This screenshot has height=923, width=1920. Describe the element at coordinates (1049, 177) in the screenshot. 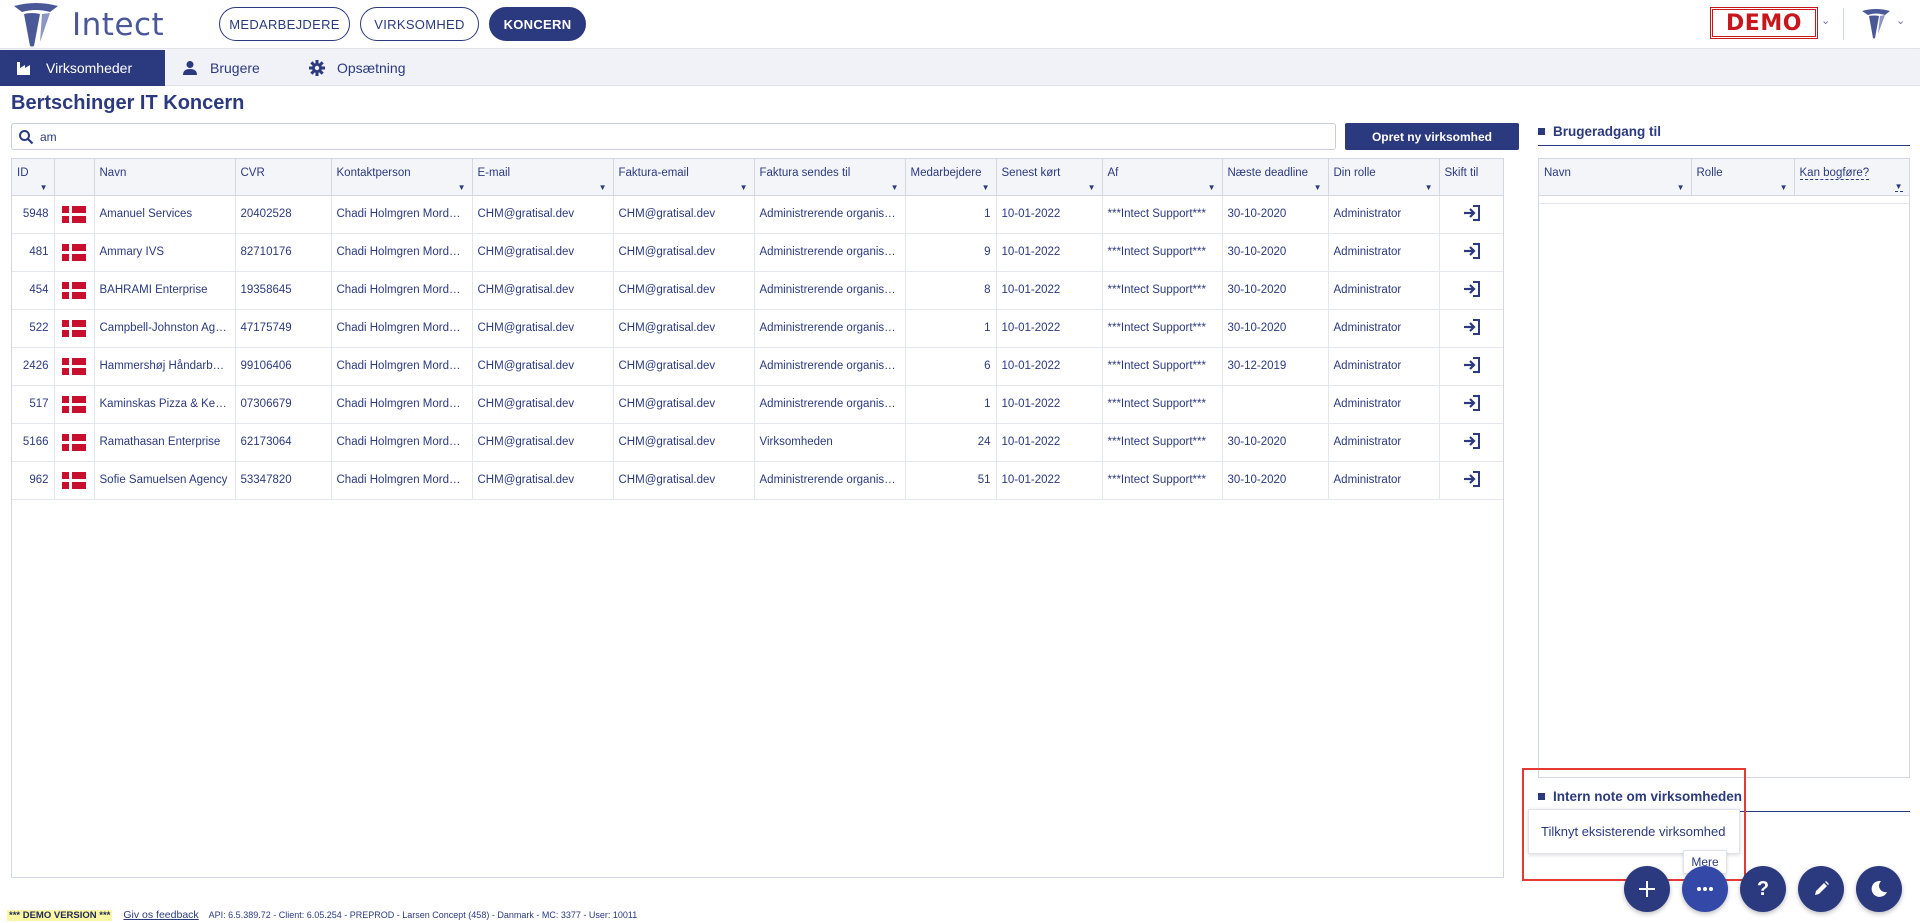

I see `column-header: Senest kørt ▼` at that location.